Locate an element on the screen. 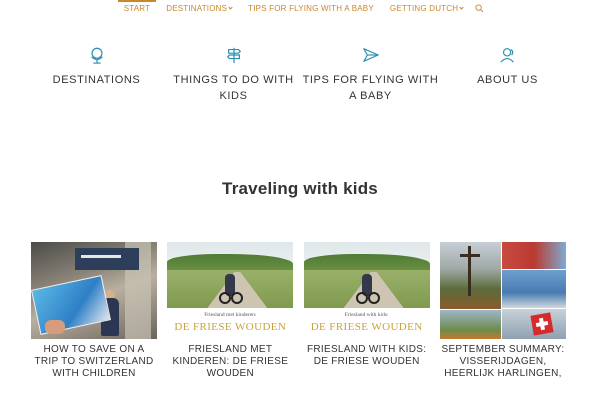 The width and height of the screenshot is (600, 400). search-icon is located at coordinates (479, 8).